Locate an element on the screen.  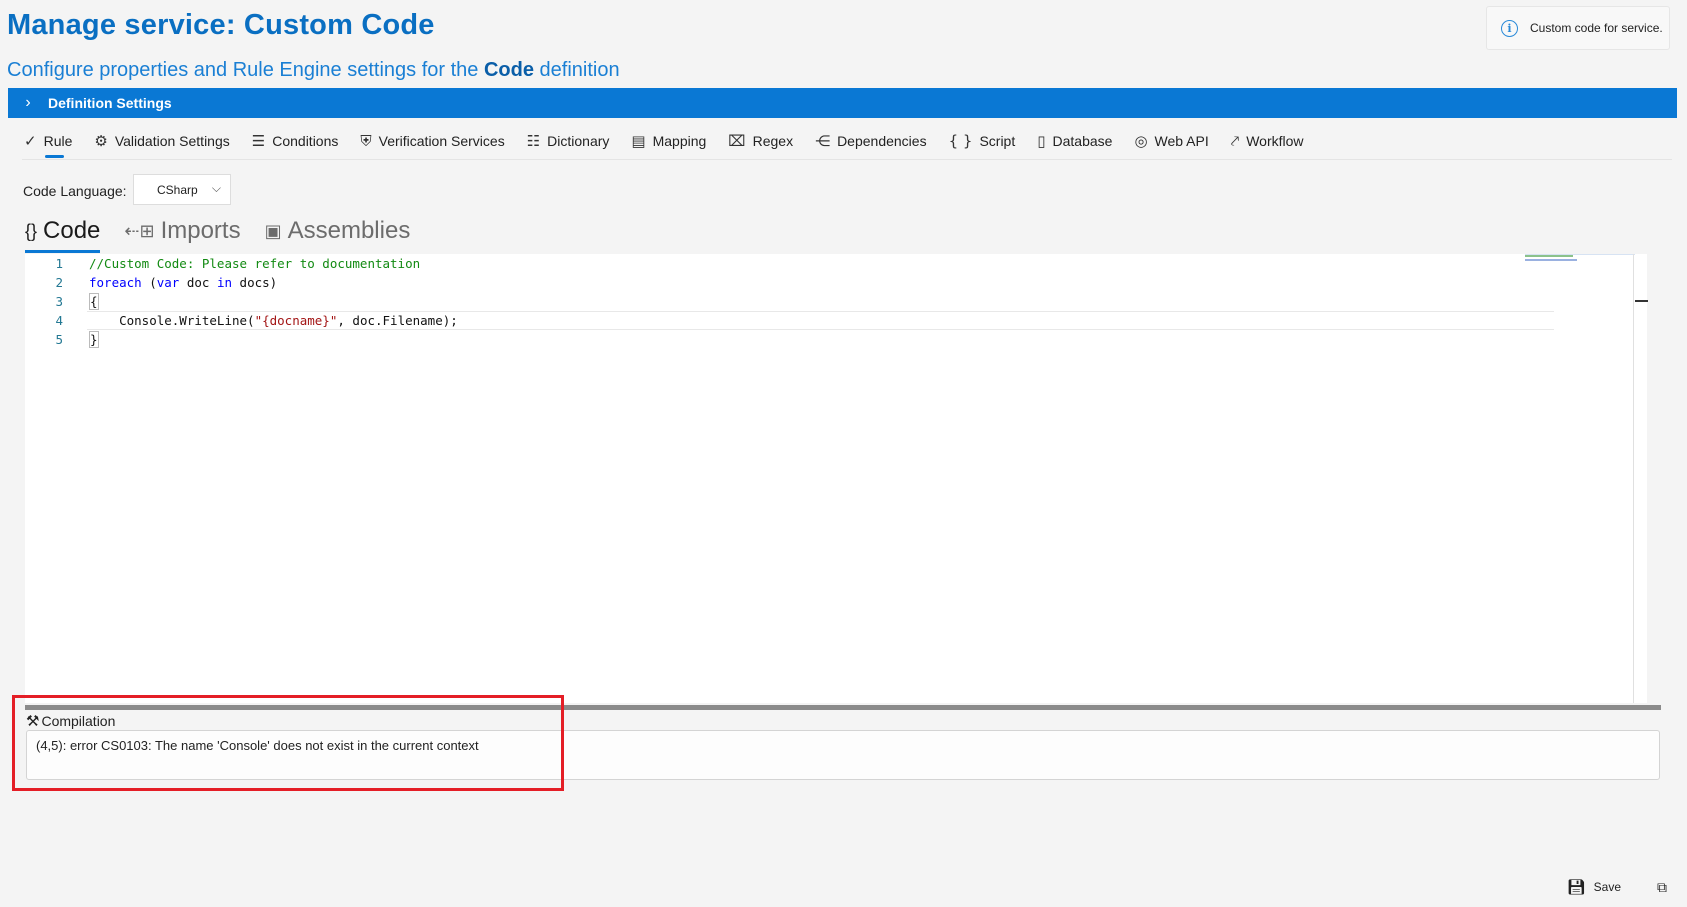
mapping-icon: ▤ is located at coordinates (638, 141).